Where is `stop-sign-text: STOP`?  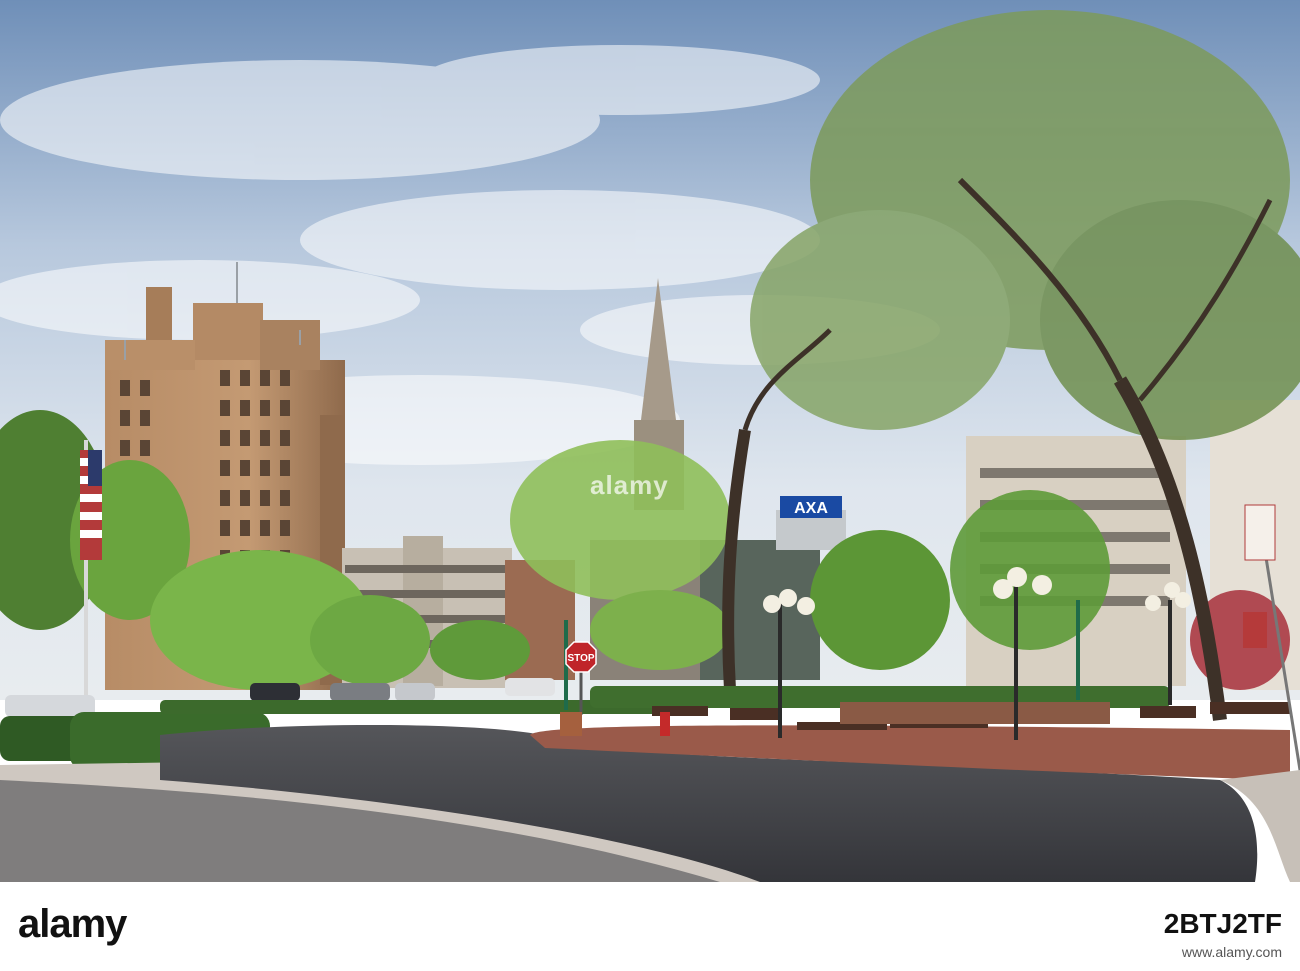 stop-sign-text: STOP is located at coordinates (580, 658).